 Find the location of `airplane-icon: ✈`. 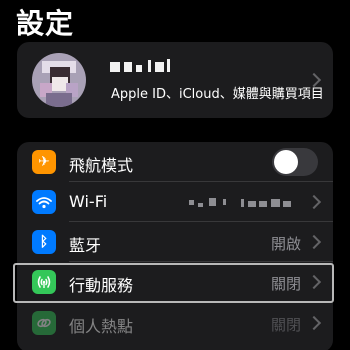

airplane-icon: ✈ is located at coordinates (44, 162).